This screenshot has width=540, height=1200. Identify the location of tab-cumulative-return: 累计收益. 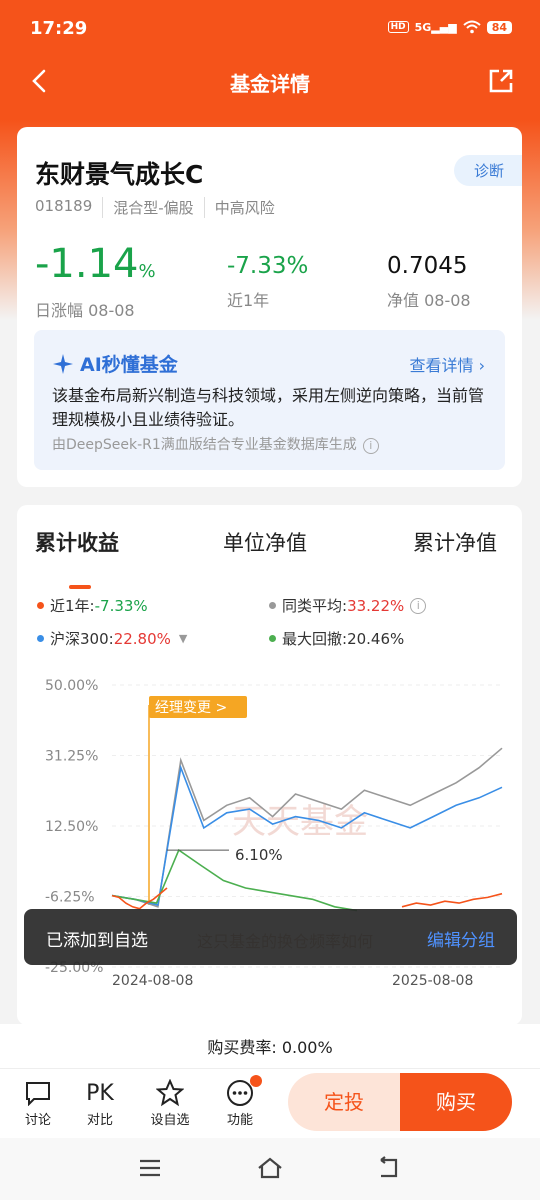
(77, 542).